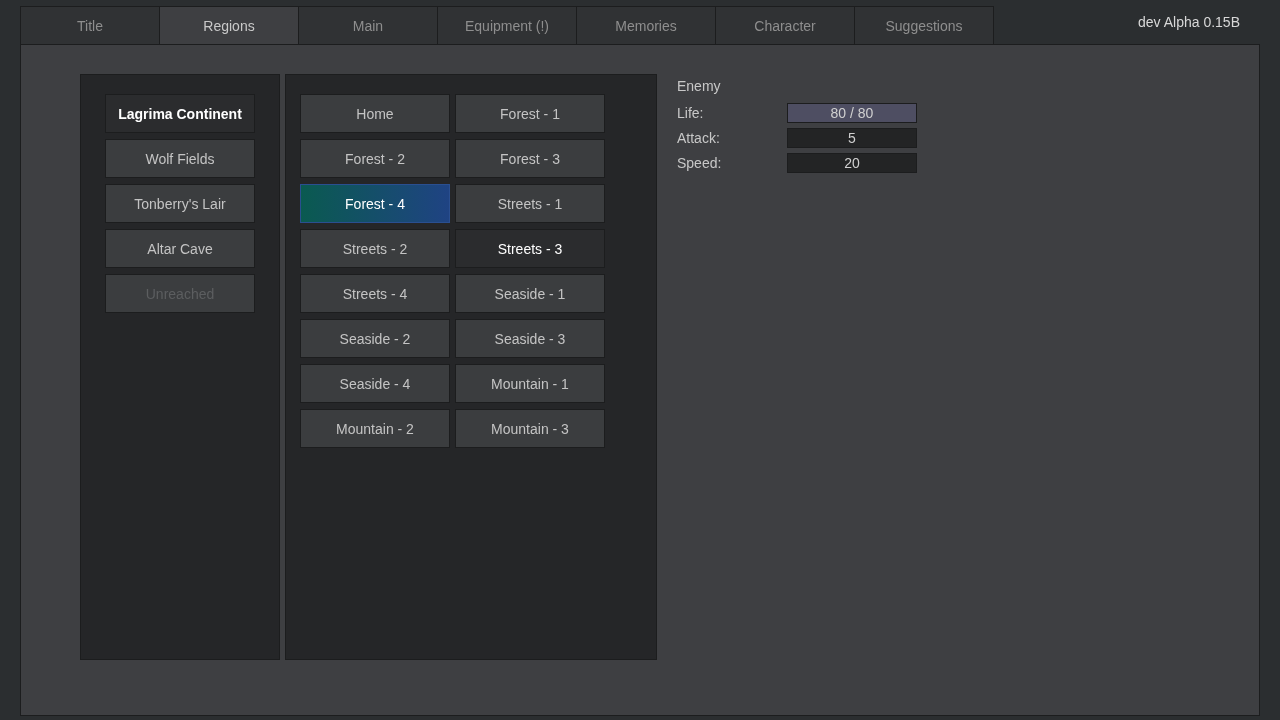 Image resolution: width=1280 pixels, height=720 pixels. What do you see at coordinates (375, 113) in the screenshot?
I see `zone-button: Home` at bounding box center [375, 113].